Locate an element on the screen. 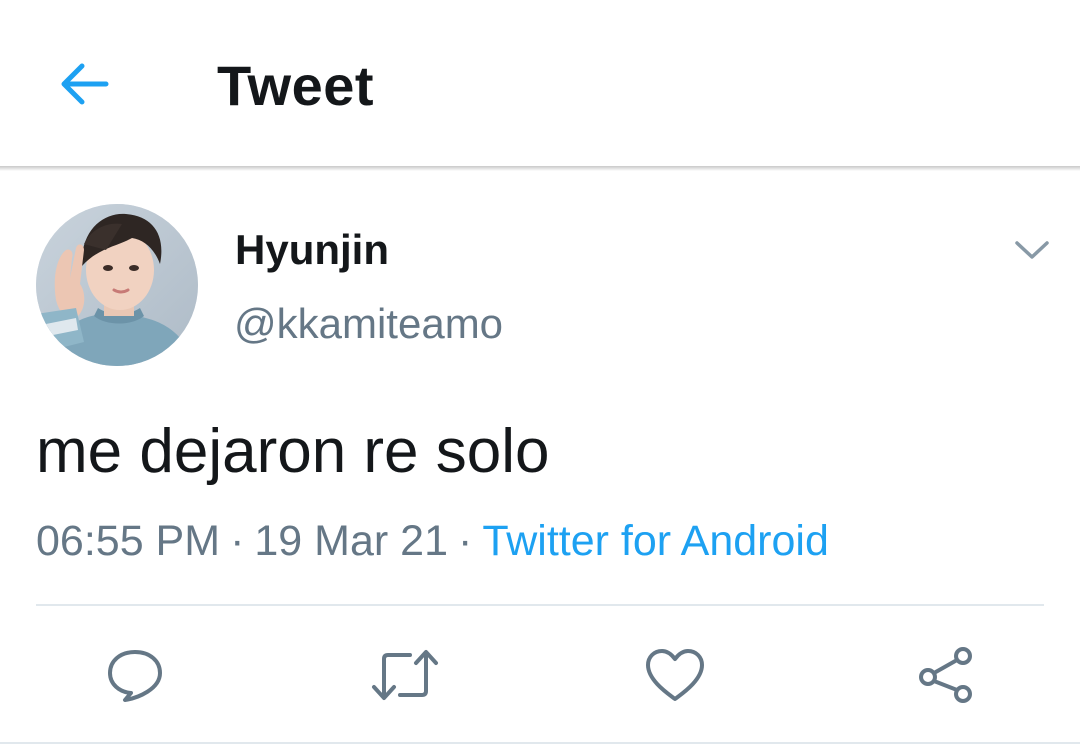  tweet-time: 06:55 PM is located at coordinates (128, 541).